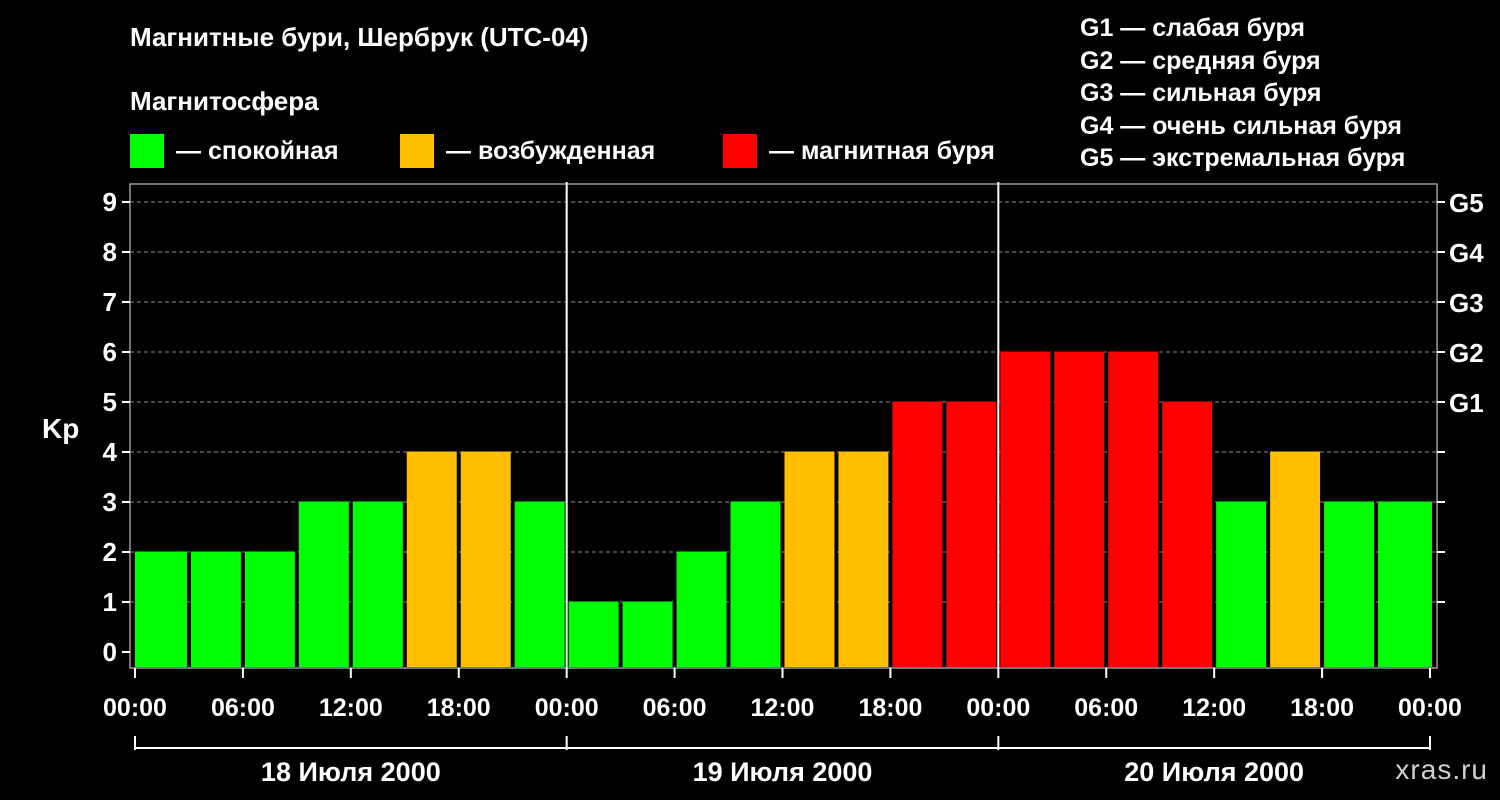 This screenshot has width=1500, height=800. What do you see at coordinates (110, 252) in the screenshot?
I see `y-tick-label: 8` at bounding box center [110, 252].